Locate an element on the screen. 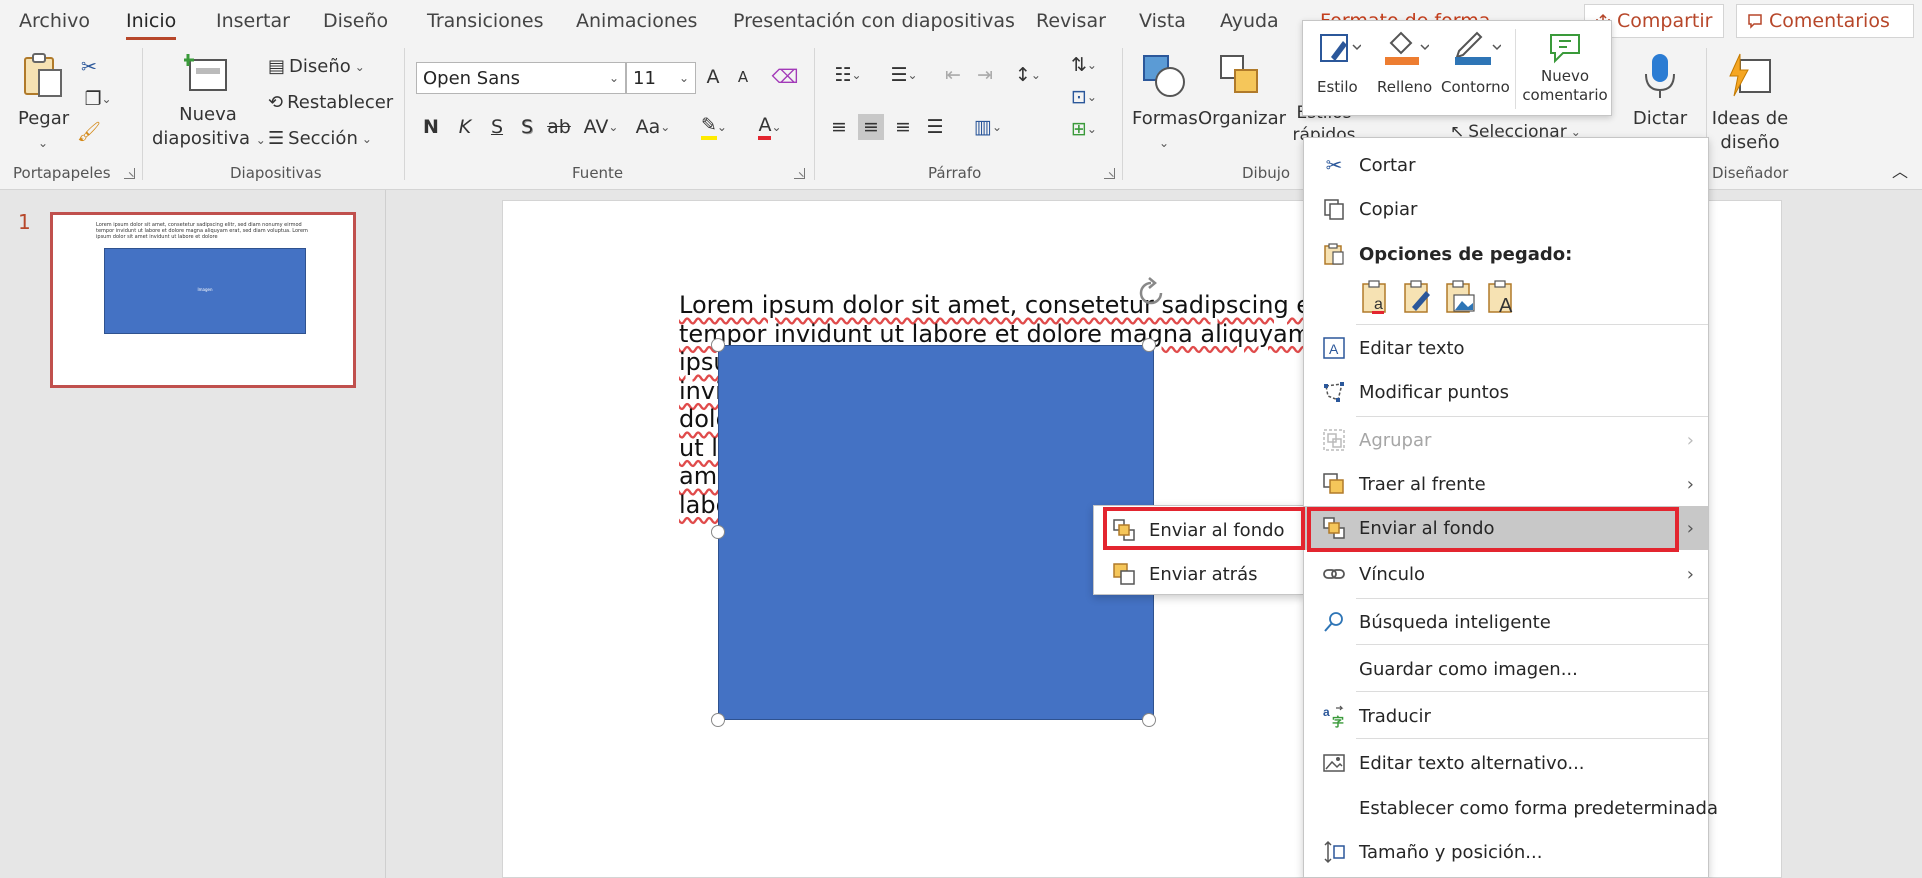 Image resolution: width=1922 pixels, height=878 pixels. align-right-button: ≡ is located at coordinates (903, 127).